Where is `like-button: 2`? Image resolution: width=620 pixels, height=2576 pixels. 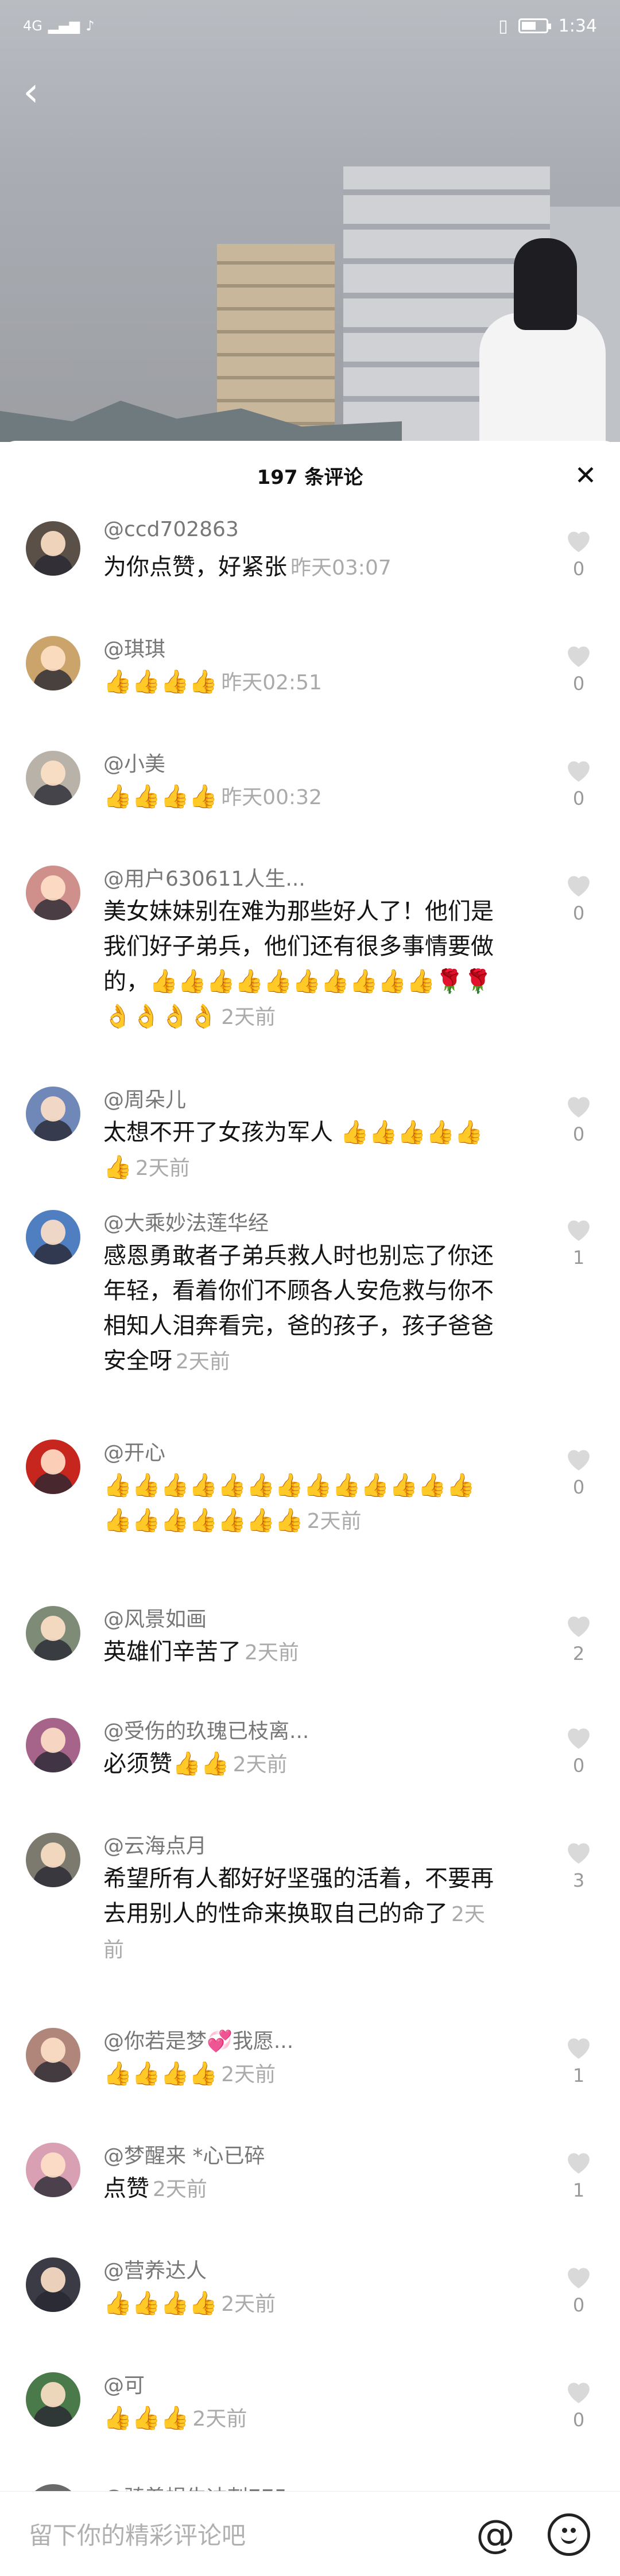
like-button: 2 is located at coordinates (579, 1638).